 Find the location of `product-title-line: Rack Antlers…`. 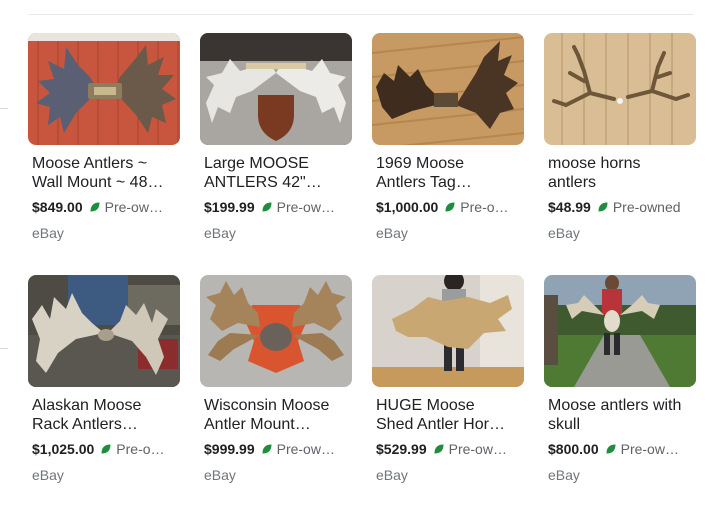

product-title-line: Rack Antlers… is located at coordinates (85, 424).